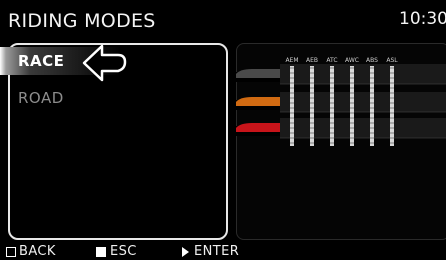 The image size is (446, 260). I want to click on enter-label: ENTER, so click(217, 251).